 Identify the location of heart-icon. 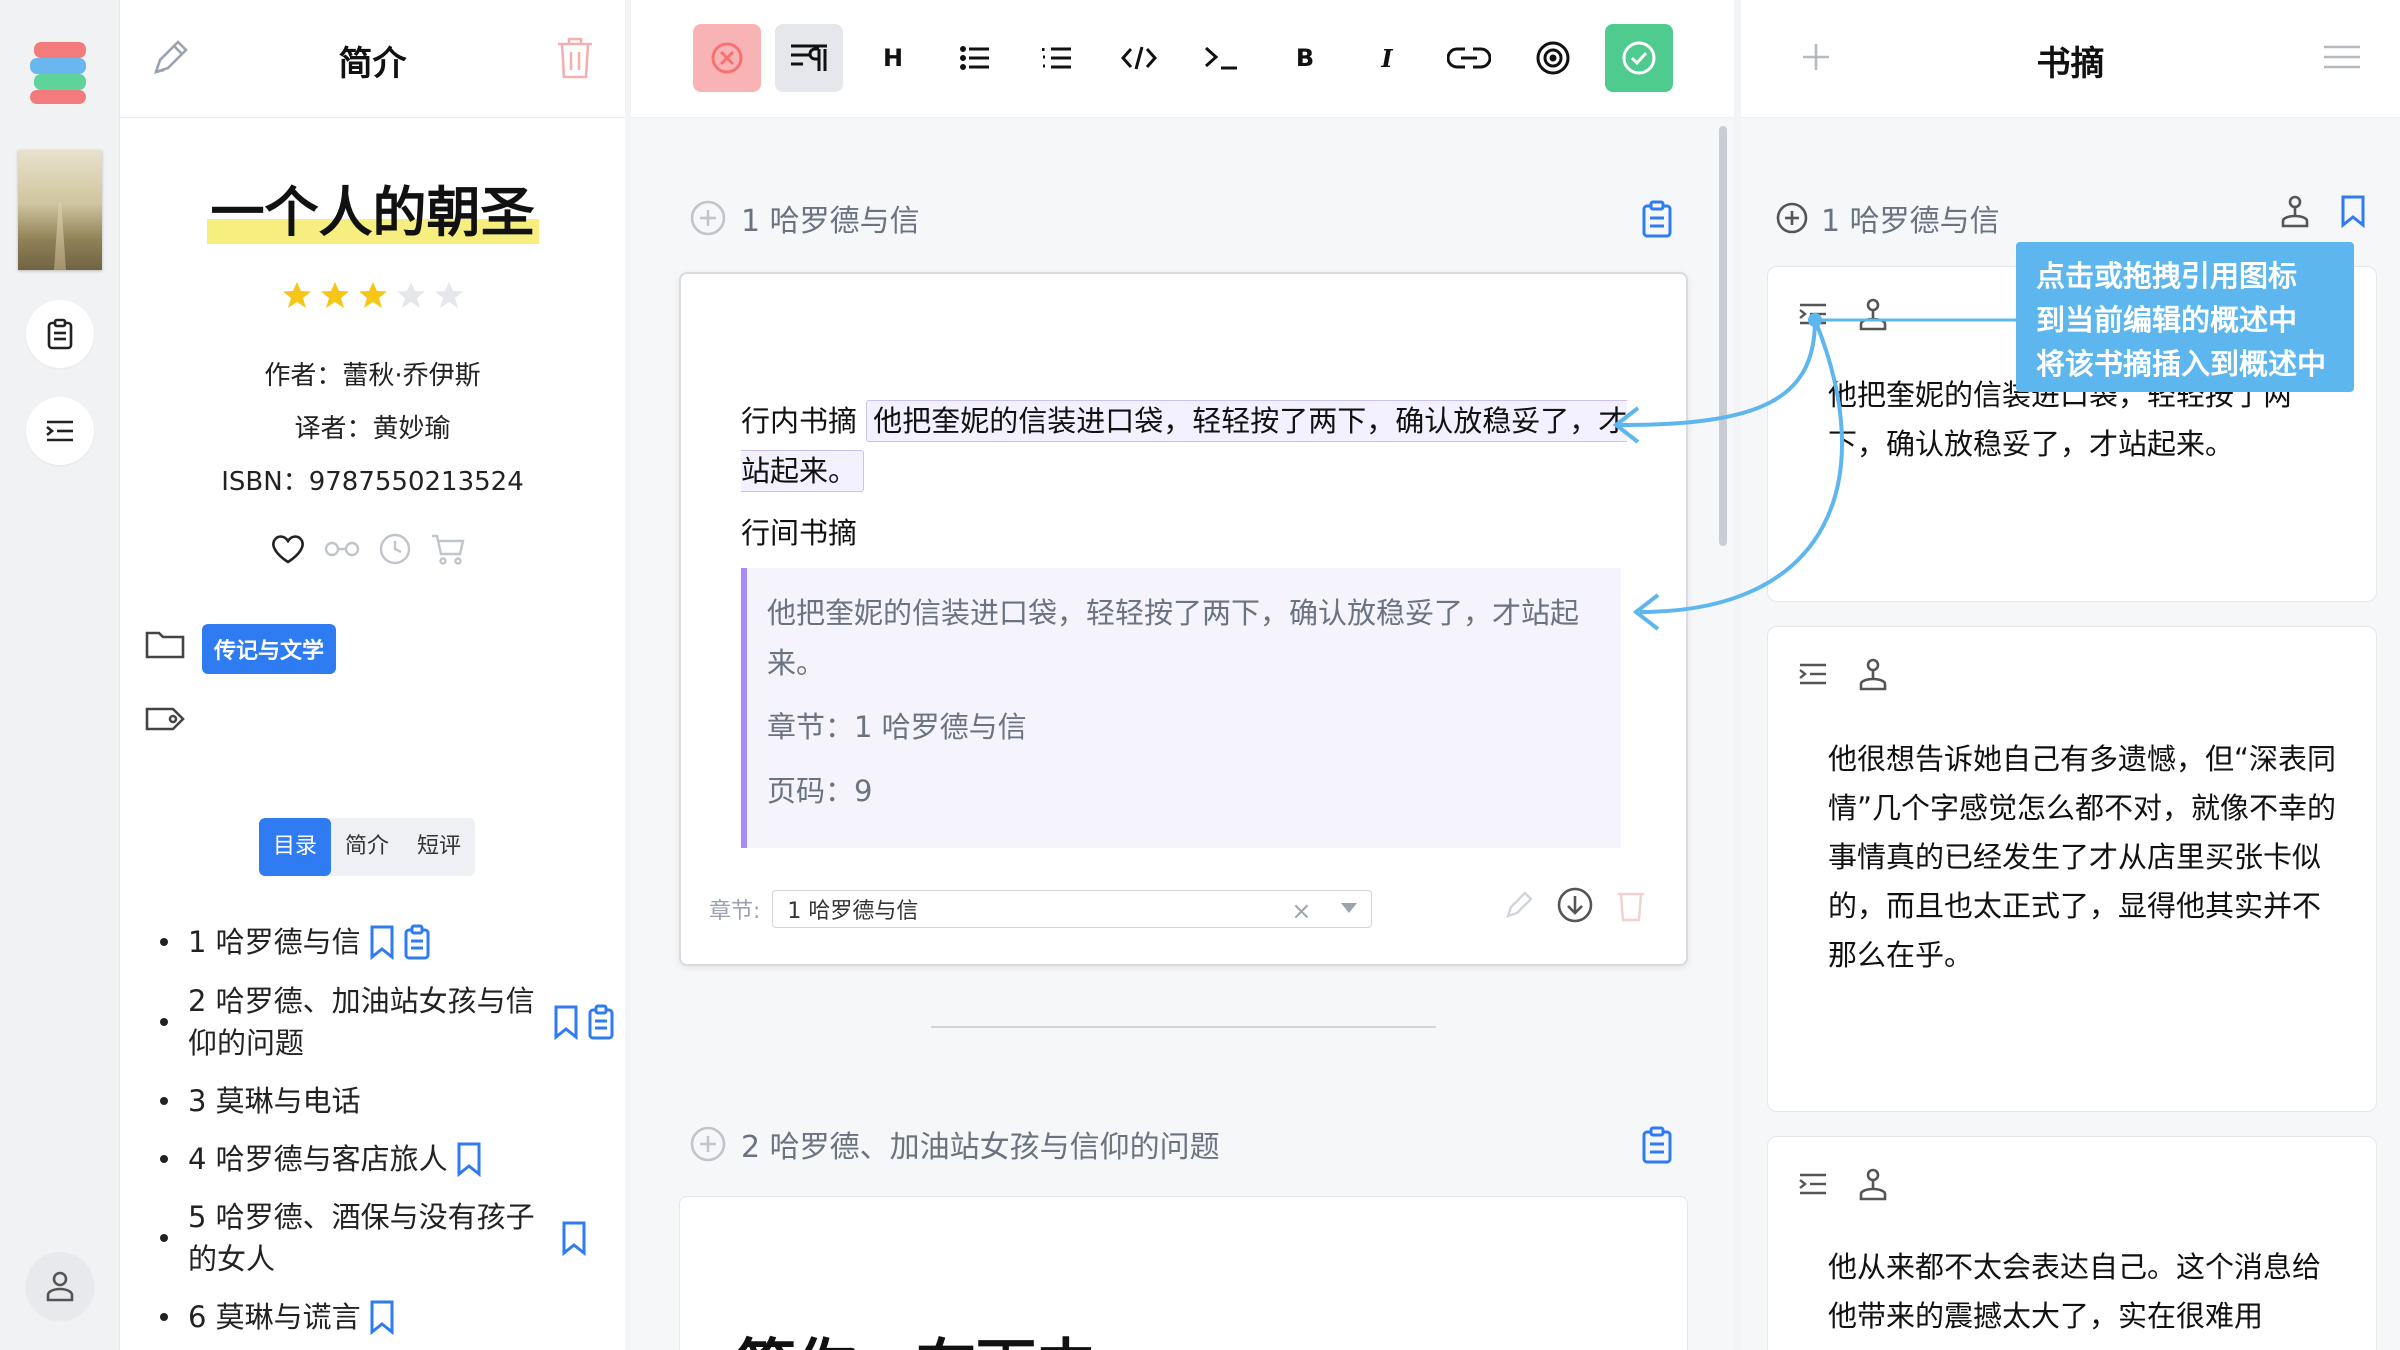
(288, 549).